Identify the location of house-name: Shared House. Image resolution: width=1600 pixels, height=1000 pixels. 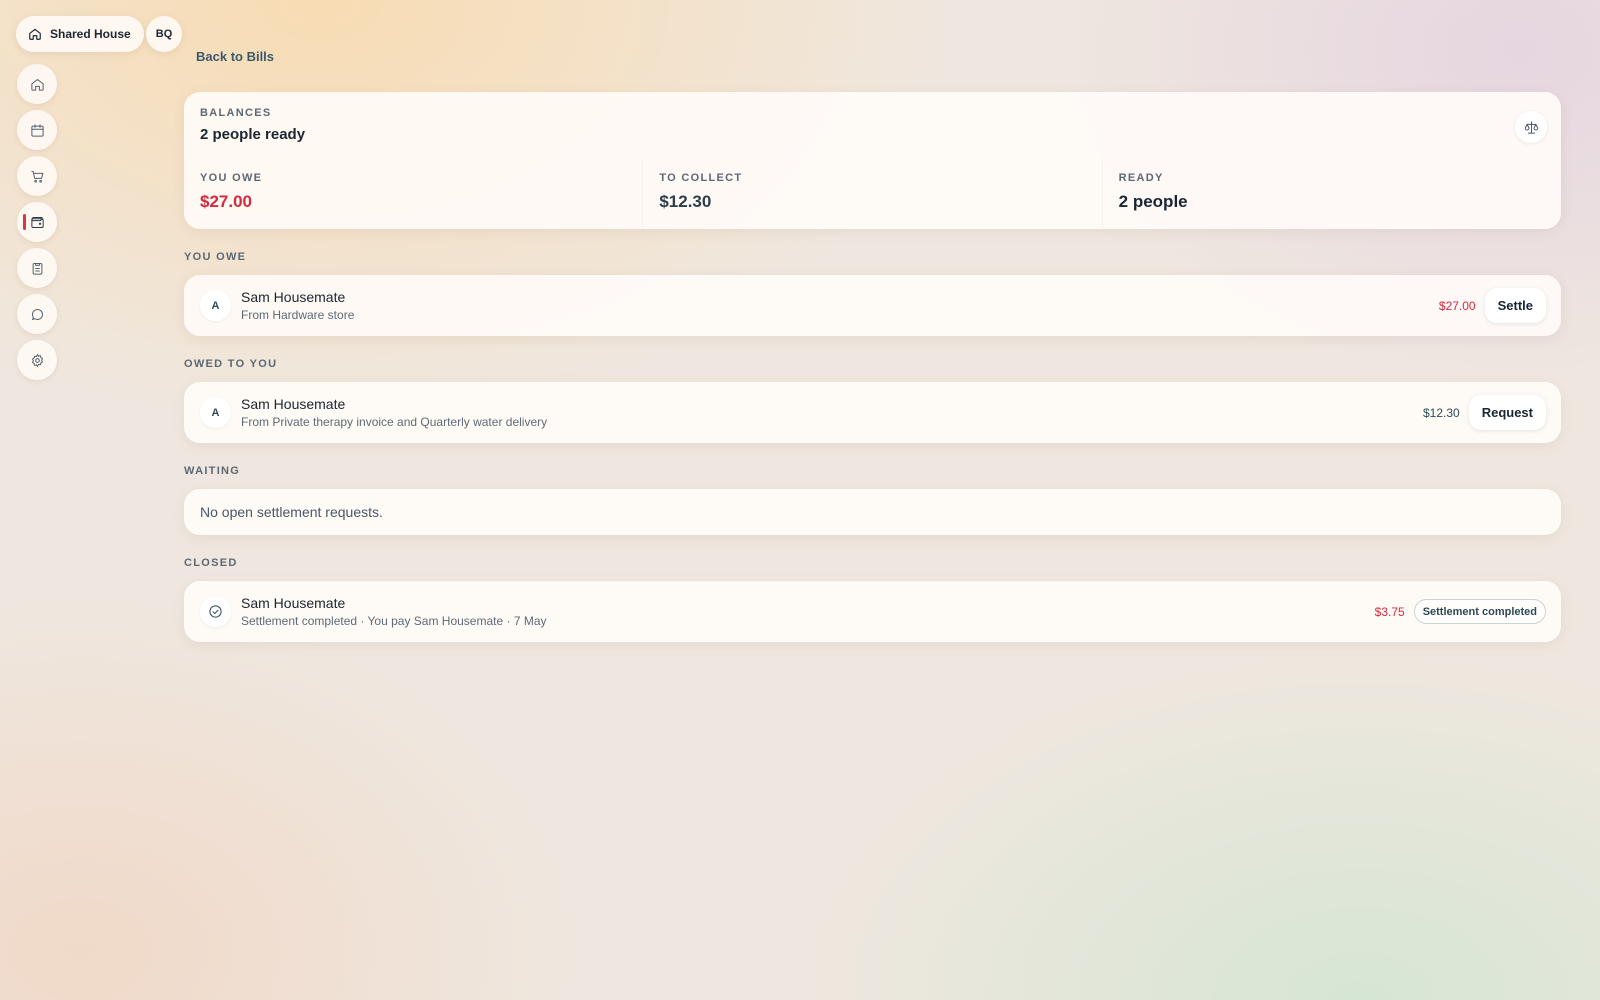
(90, 34).